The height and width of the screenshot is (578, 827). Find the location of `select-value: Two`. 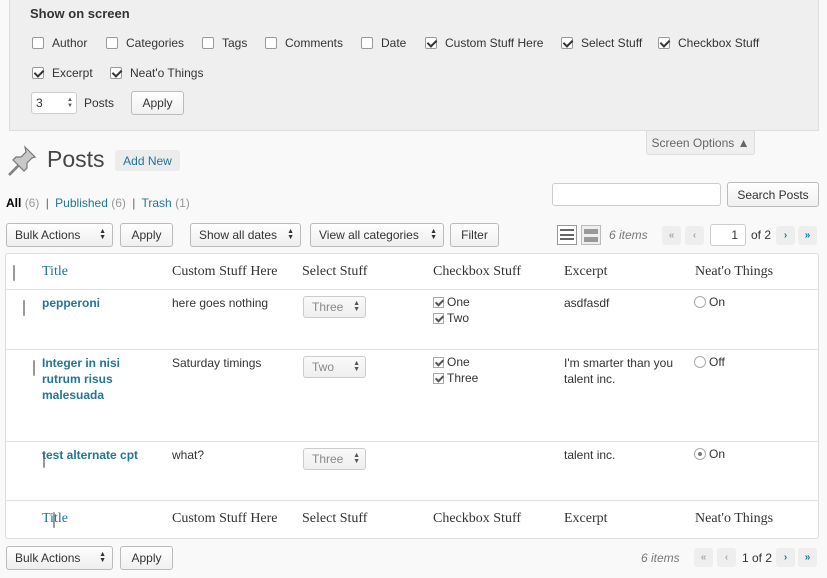

select-value: Two is located at coordinates (323, 367).